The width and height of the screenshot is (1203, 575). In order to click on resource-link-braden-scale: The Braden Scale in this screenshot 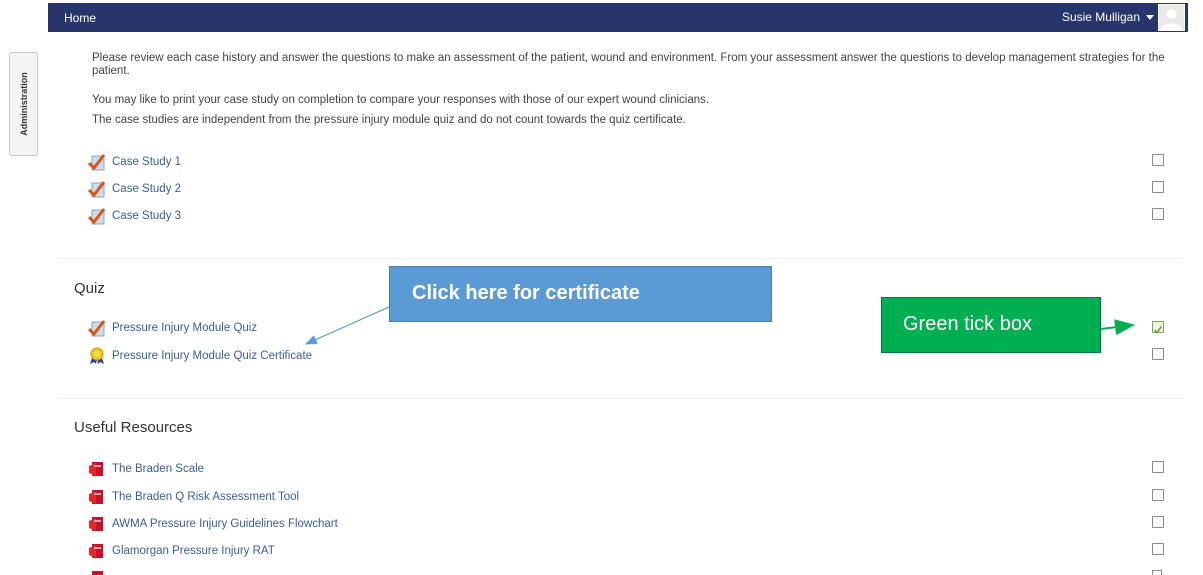, I will do `click(146, 469)`.